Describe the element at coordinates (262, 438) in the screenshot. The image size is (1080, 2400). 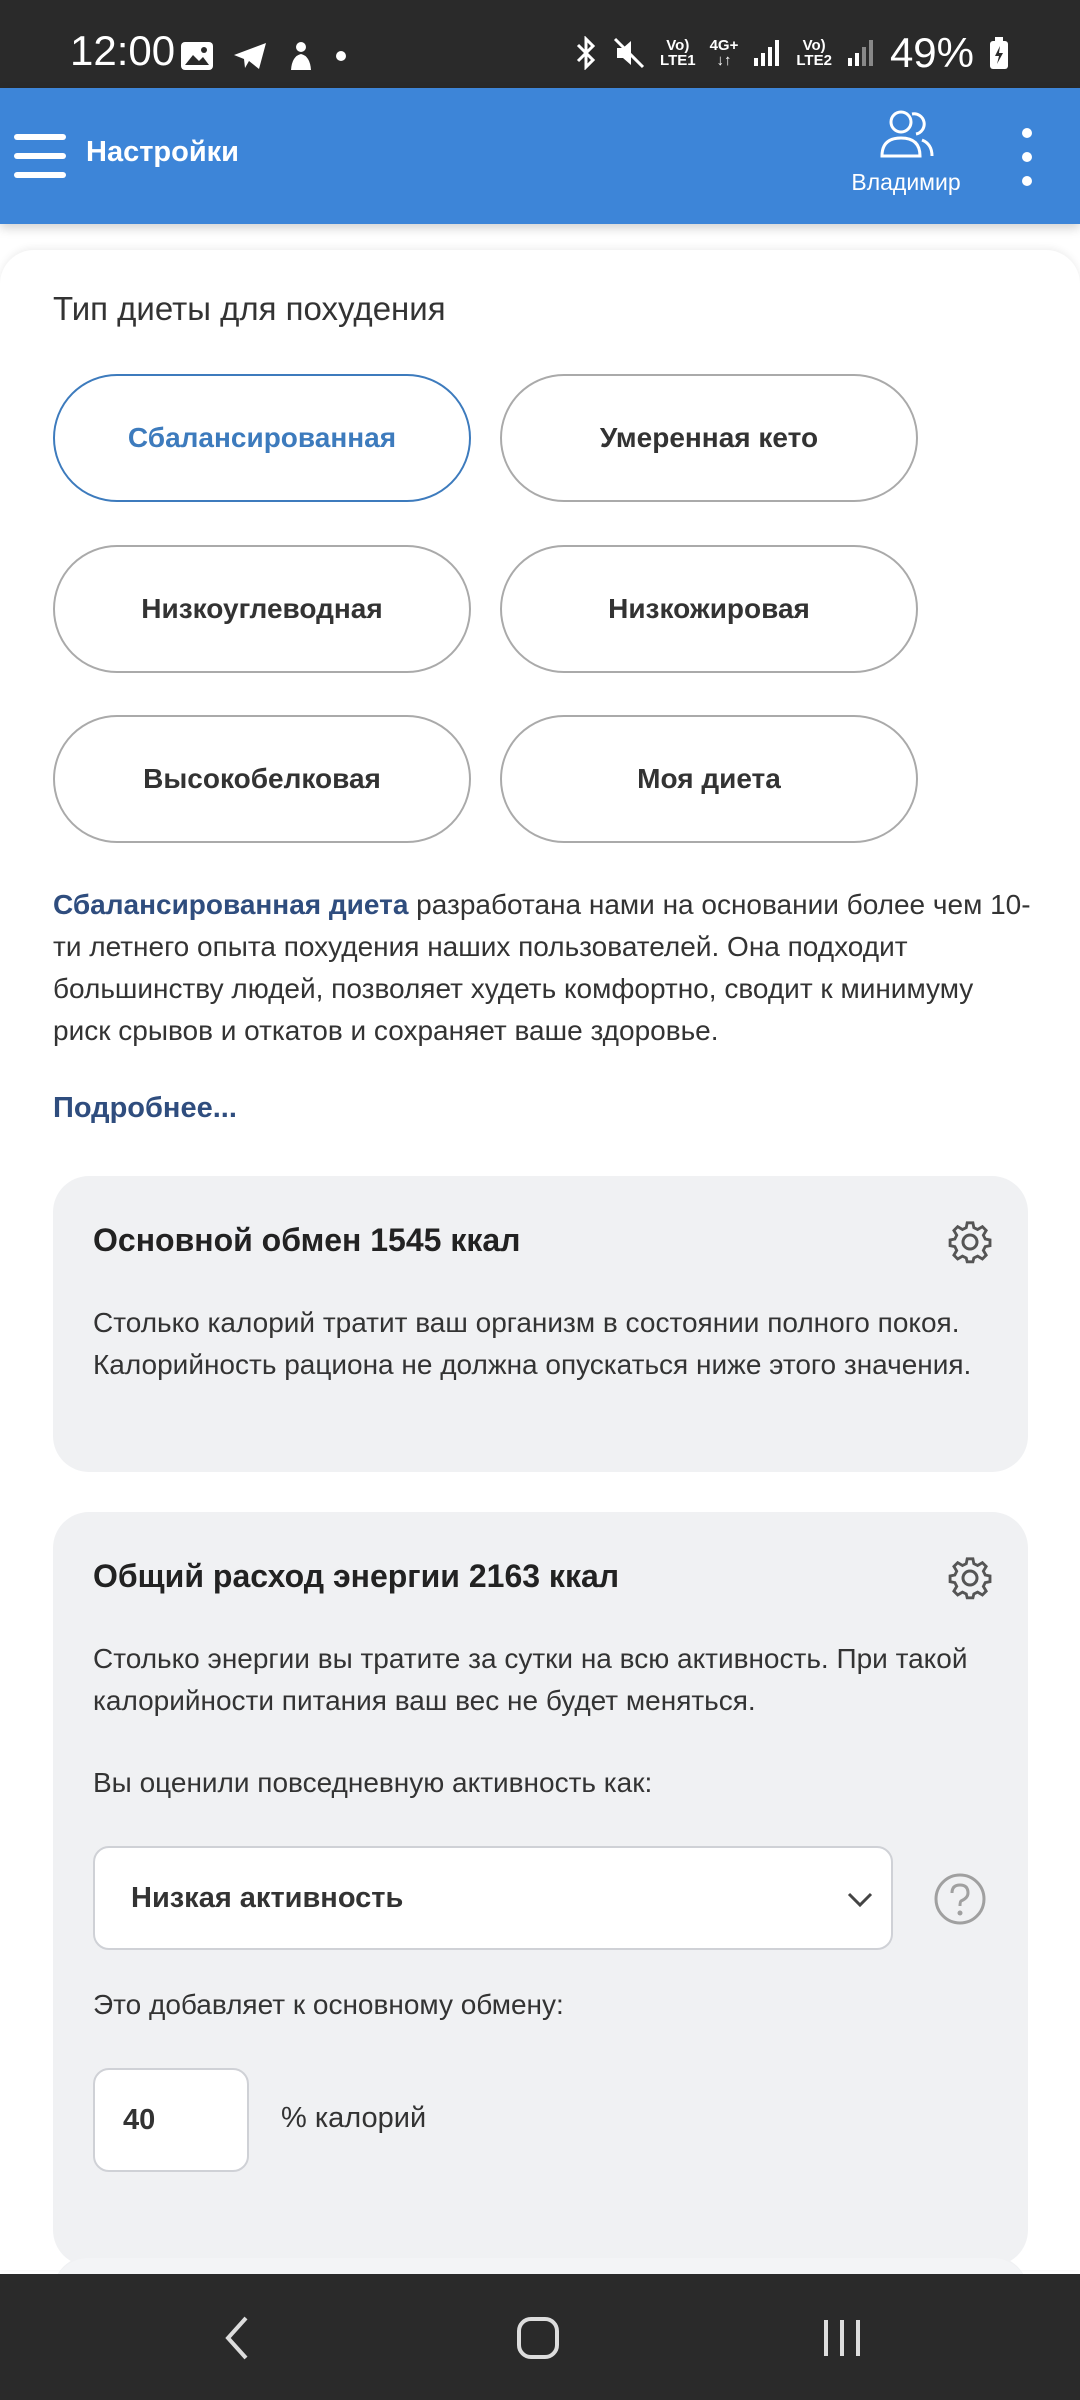
I see `diet-option-balanced: Сбалансированная` at that location.